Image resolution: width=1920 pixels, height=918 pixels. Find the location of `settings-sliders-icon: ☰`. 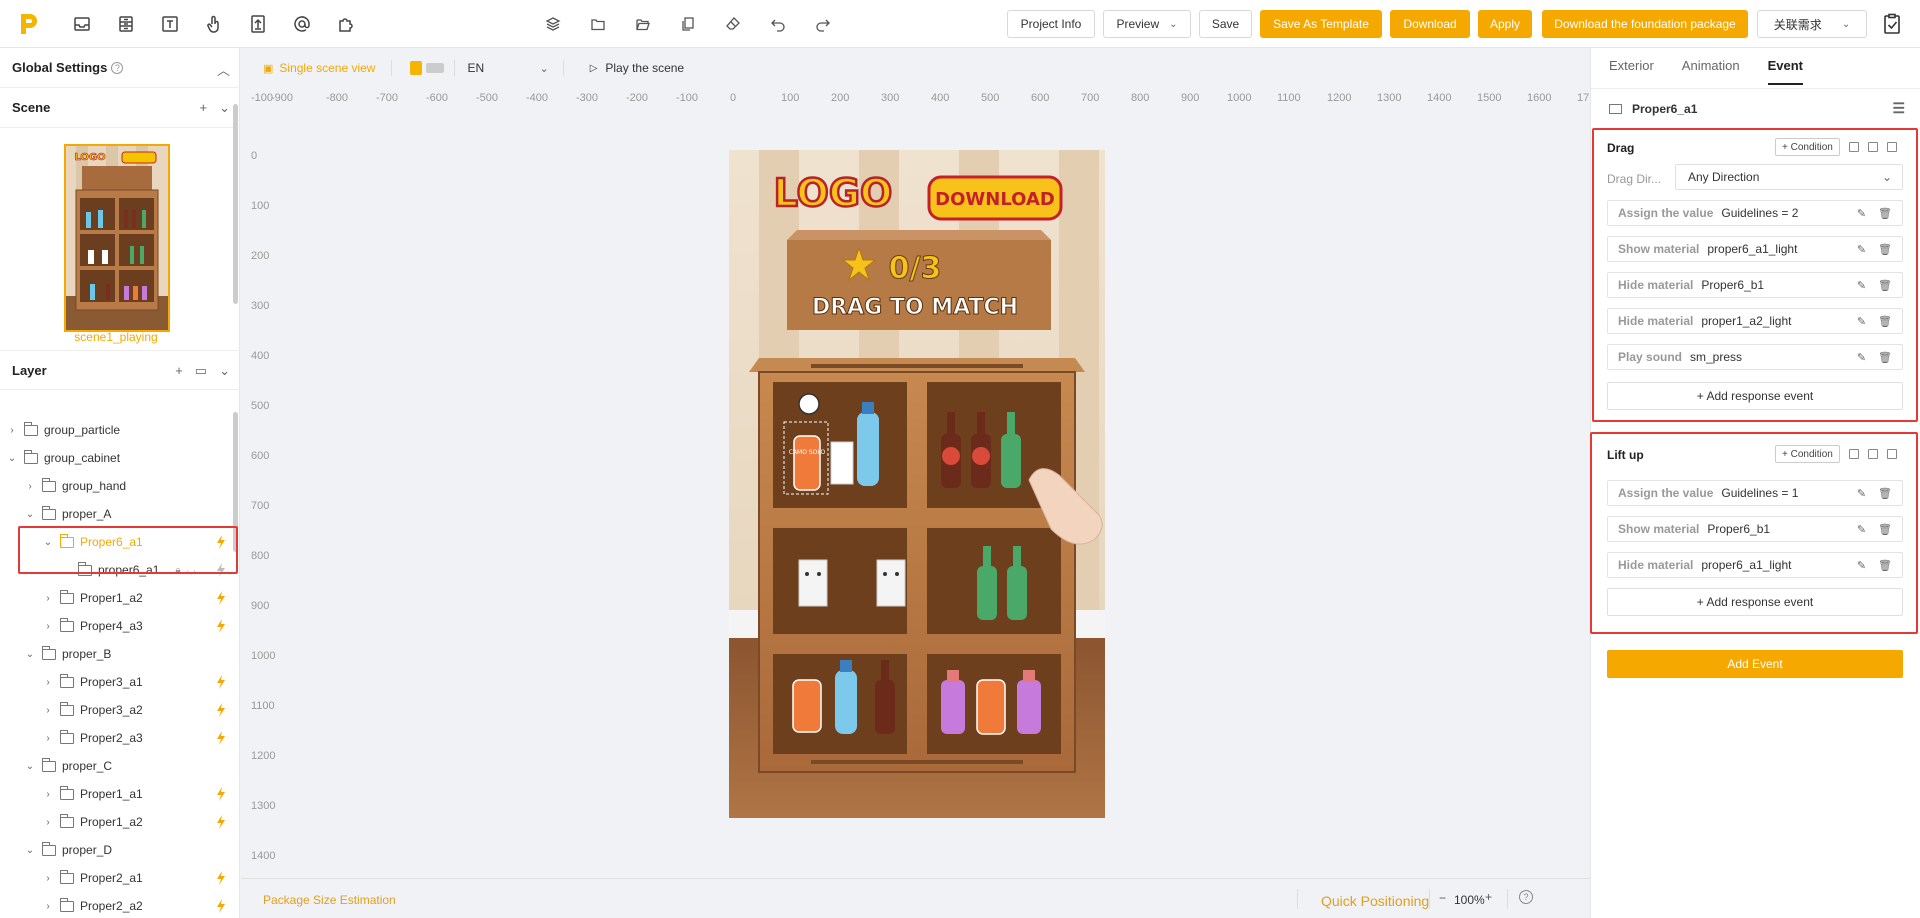

settings-sliders-icon: ☰ is located at coordinates (1898, 108).